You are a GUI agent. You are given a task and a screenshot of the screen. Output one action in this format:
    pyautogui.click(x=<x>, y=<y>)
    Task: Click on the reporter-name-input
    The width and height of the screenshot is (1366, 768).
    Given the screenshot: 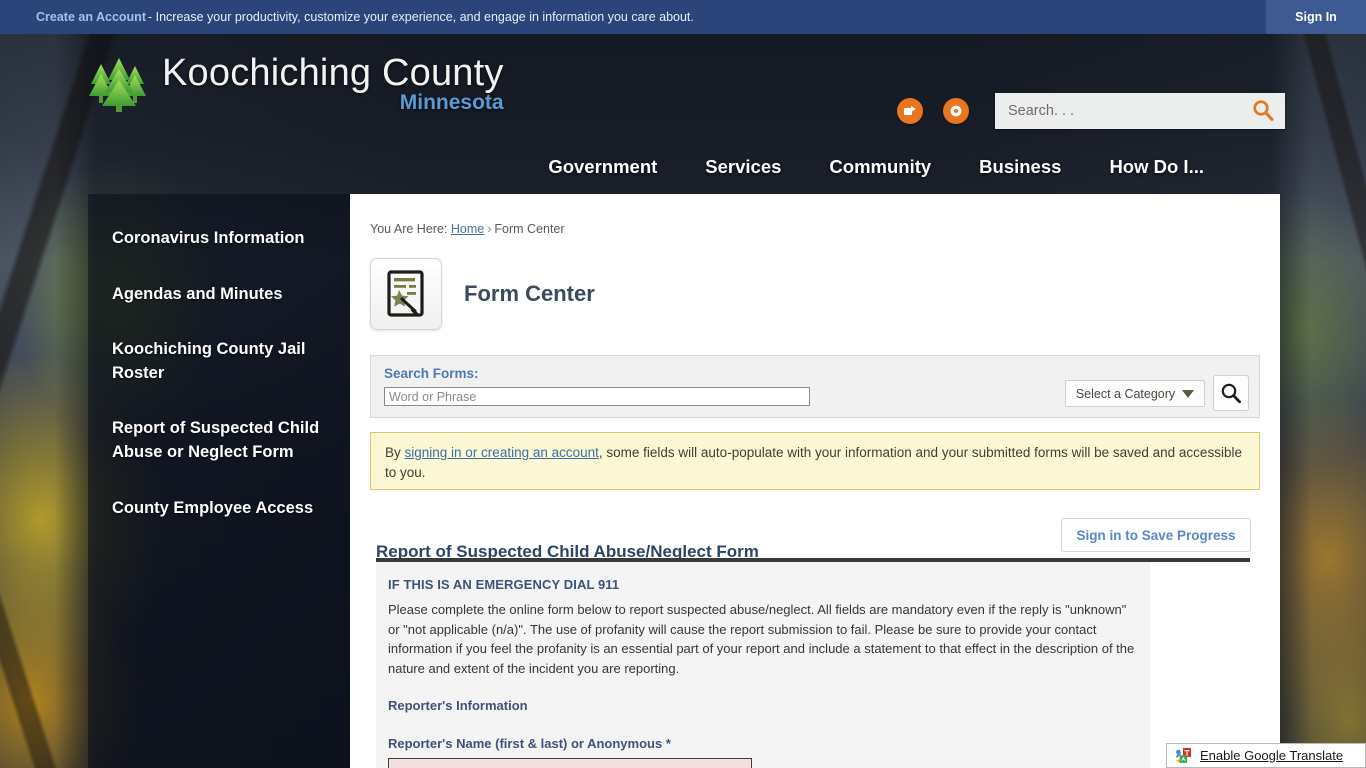 What is the action you would take?
    pyautogui.click(x=570, y=763)
    